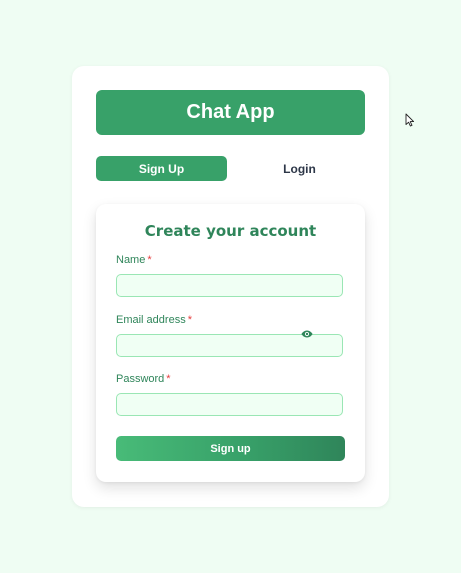 The image size is (461, 573). What do you see at coordinates (168, 379) in the screenshot?
I see `password-required-mark: *` at bounding box center [168, 379].